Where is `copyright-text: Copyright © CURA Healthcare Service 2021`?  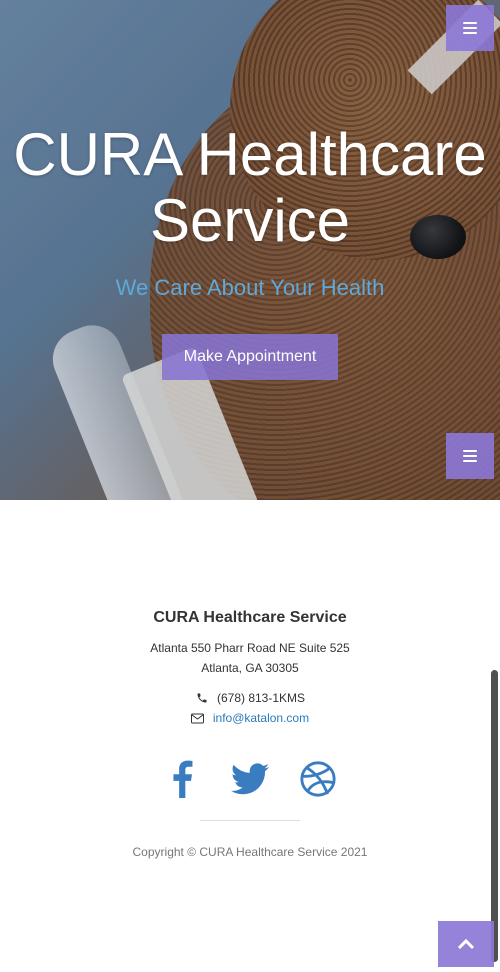
copyright-text: Copyright © CURA Healthcare Service 2021 is located at coordinates (250, 852).